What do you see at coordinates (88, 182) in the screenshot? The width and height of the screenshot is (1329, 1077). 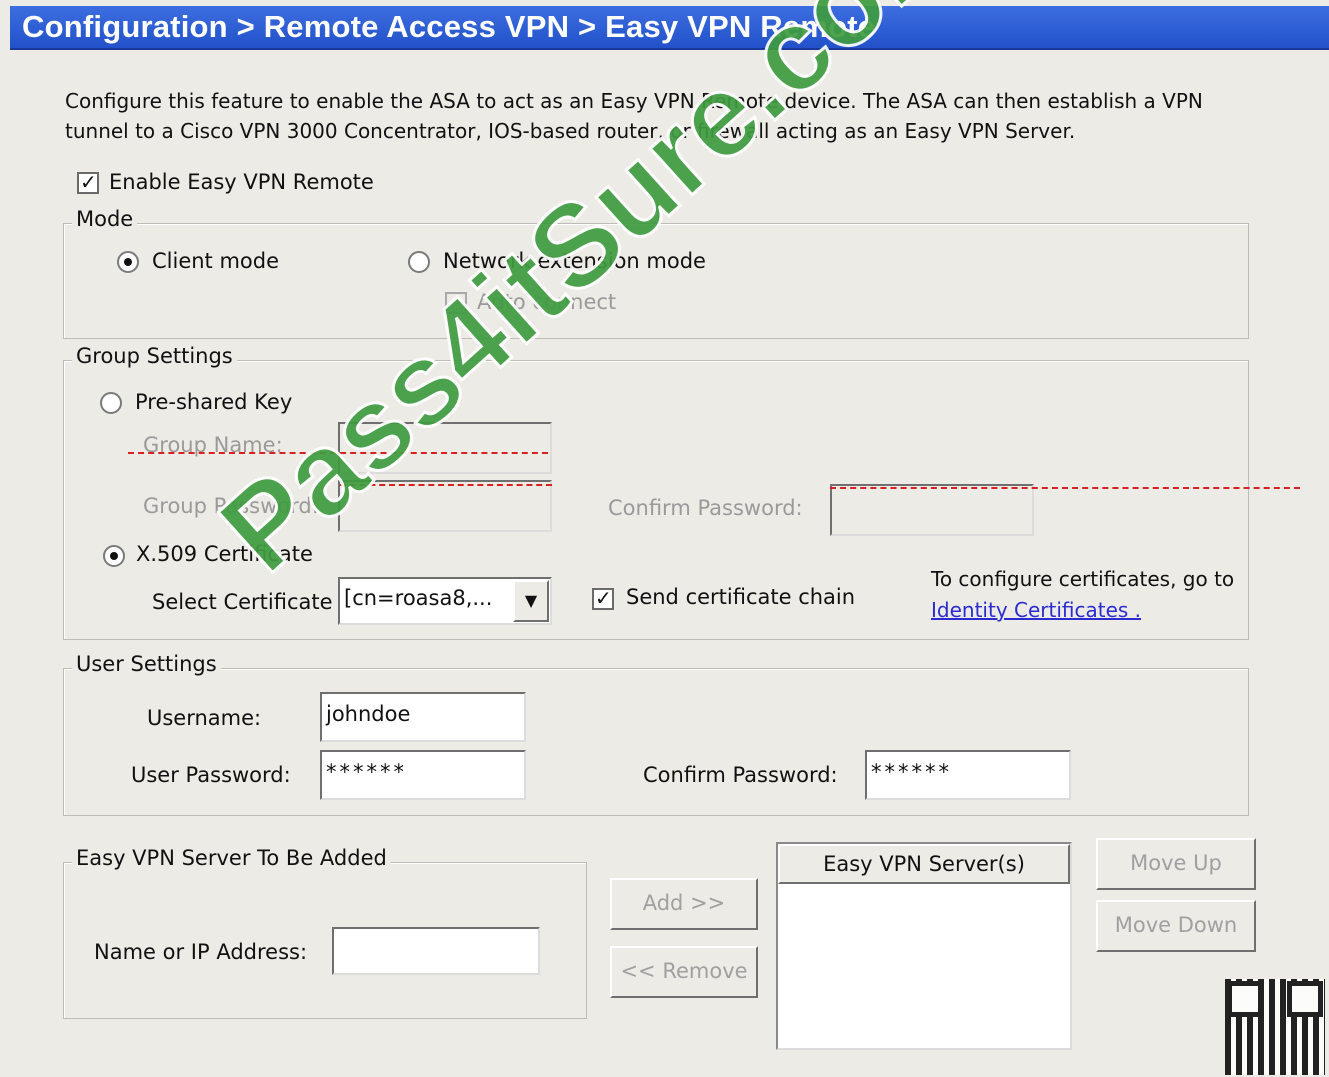 I see `enable-easy-vpn-checkbox` at bounding box center [88, 182].